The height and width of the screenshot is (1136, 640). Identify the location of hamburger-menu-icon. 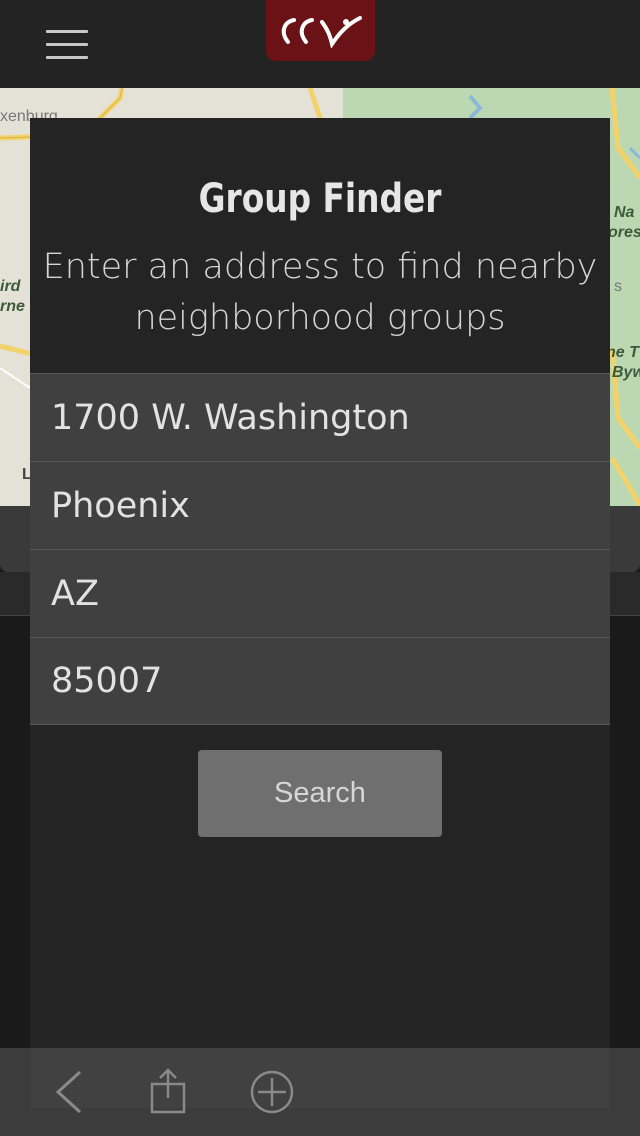
(68, 44).